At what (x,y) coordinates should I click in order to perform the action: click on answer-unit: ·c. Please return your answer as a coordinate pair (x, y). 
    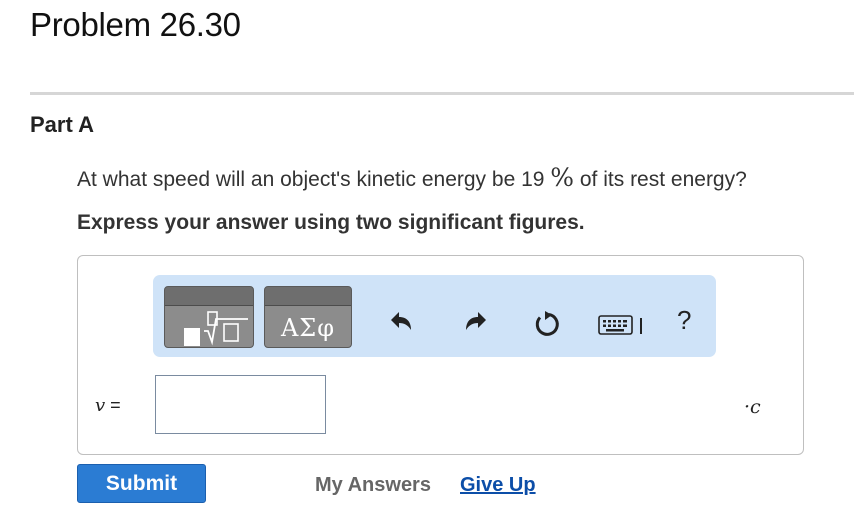
    Looking at the image, I should click on (752, 407).